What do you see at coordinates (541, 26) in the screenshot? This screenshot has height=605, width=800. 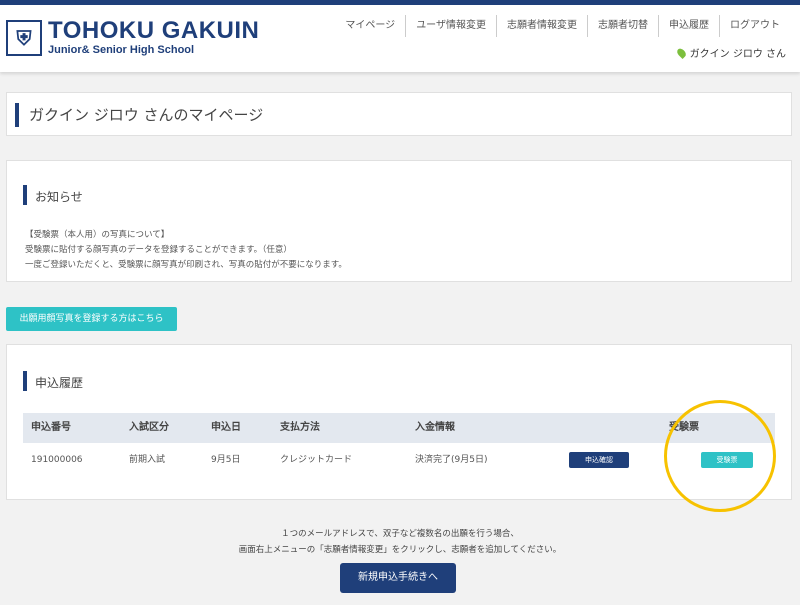 I see `nav-applicant-info-change: 志願者情報変更` at bounding box center [541, 26].